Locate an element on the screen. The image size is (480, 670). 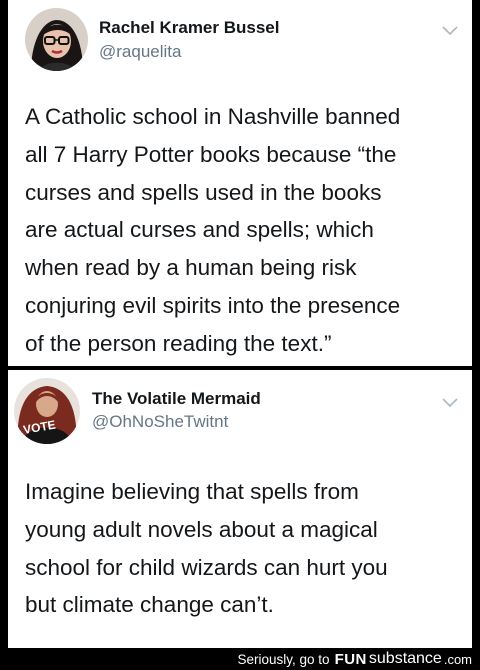
display-name: The Volatile Mermaid is located at coordinates (176, 399).